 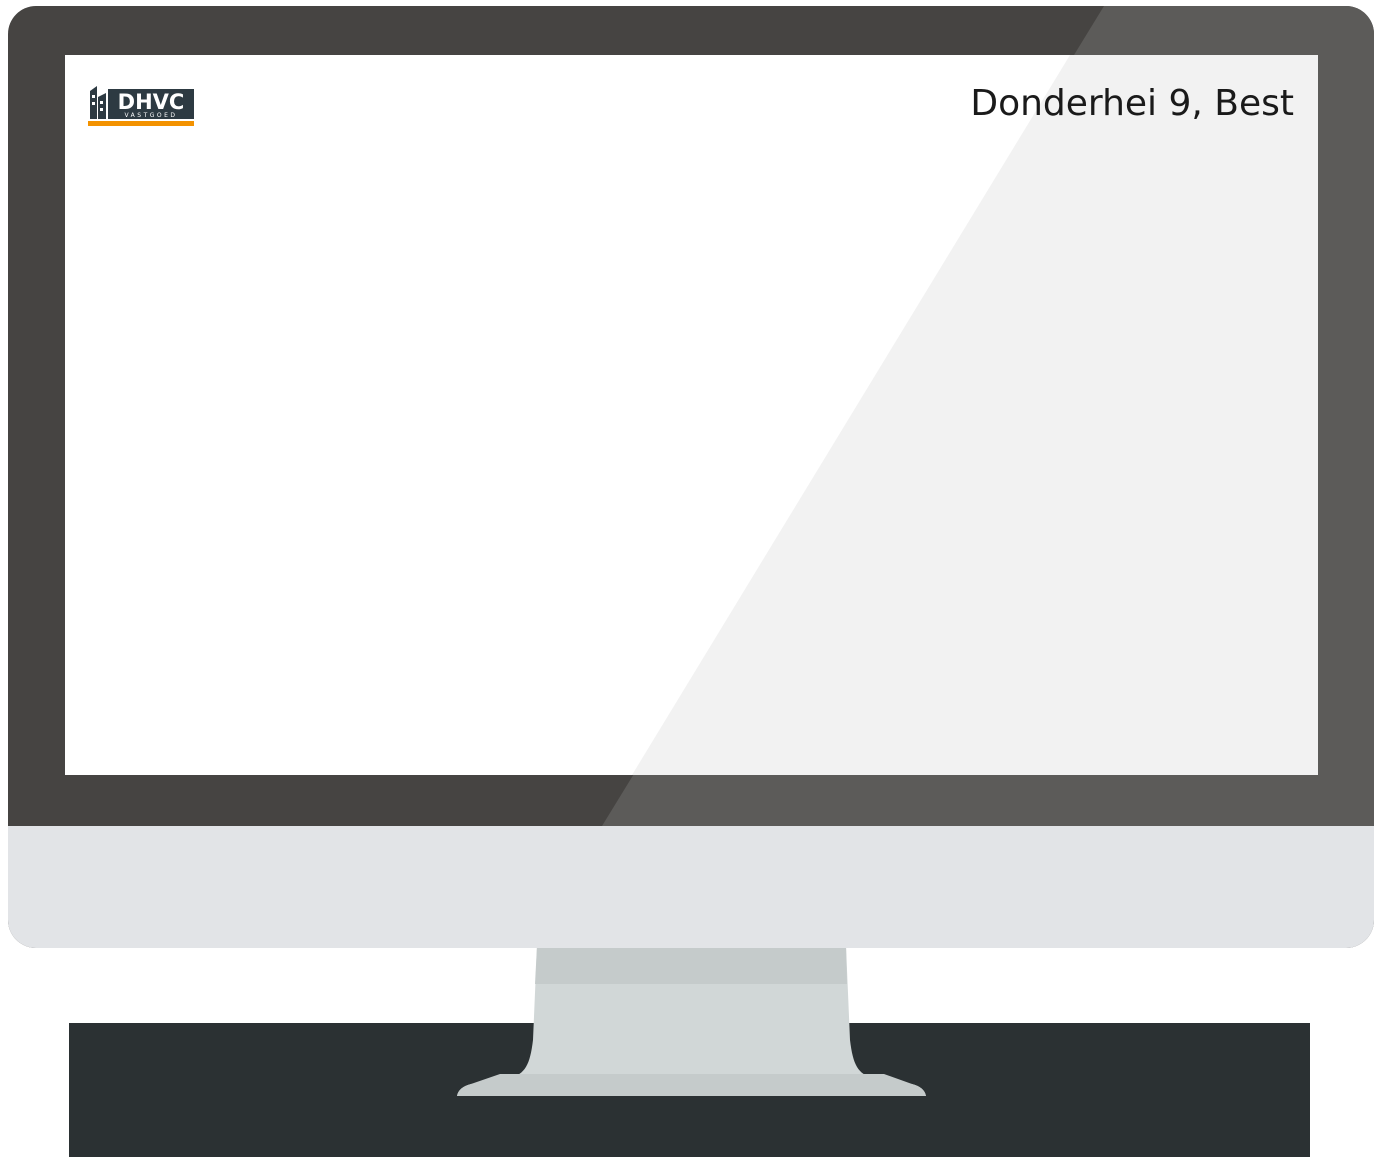 I want to click on monitor-chin, so click(x=691, y=887).